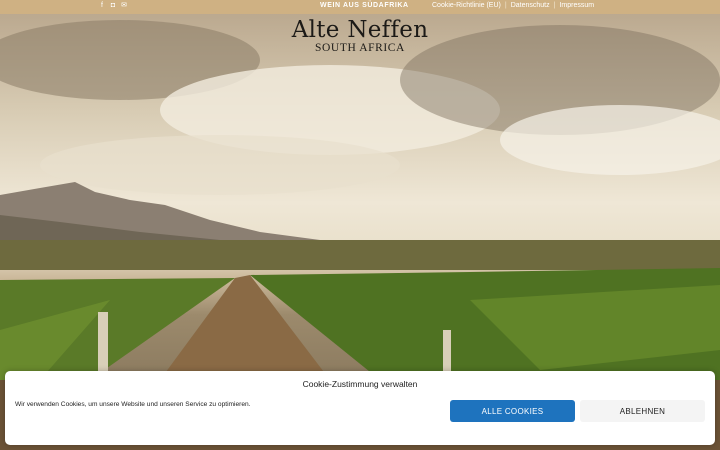 The width and height of the screenshot is (720, 450). What do you see at coordinates (360, 30) in the screenshot?
I see `logo-title: Alte Neffen` at bounding box center [360, 30].